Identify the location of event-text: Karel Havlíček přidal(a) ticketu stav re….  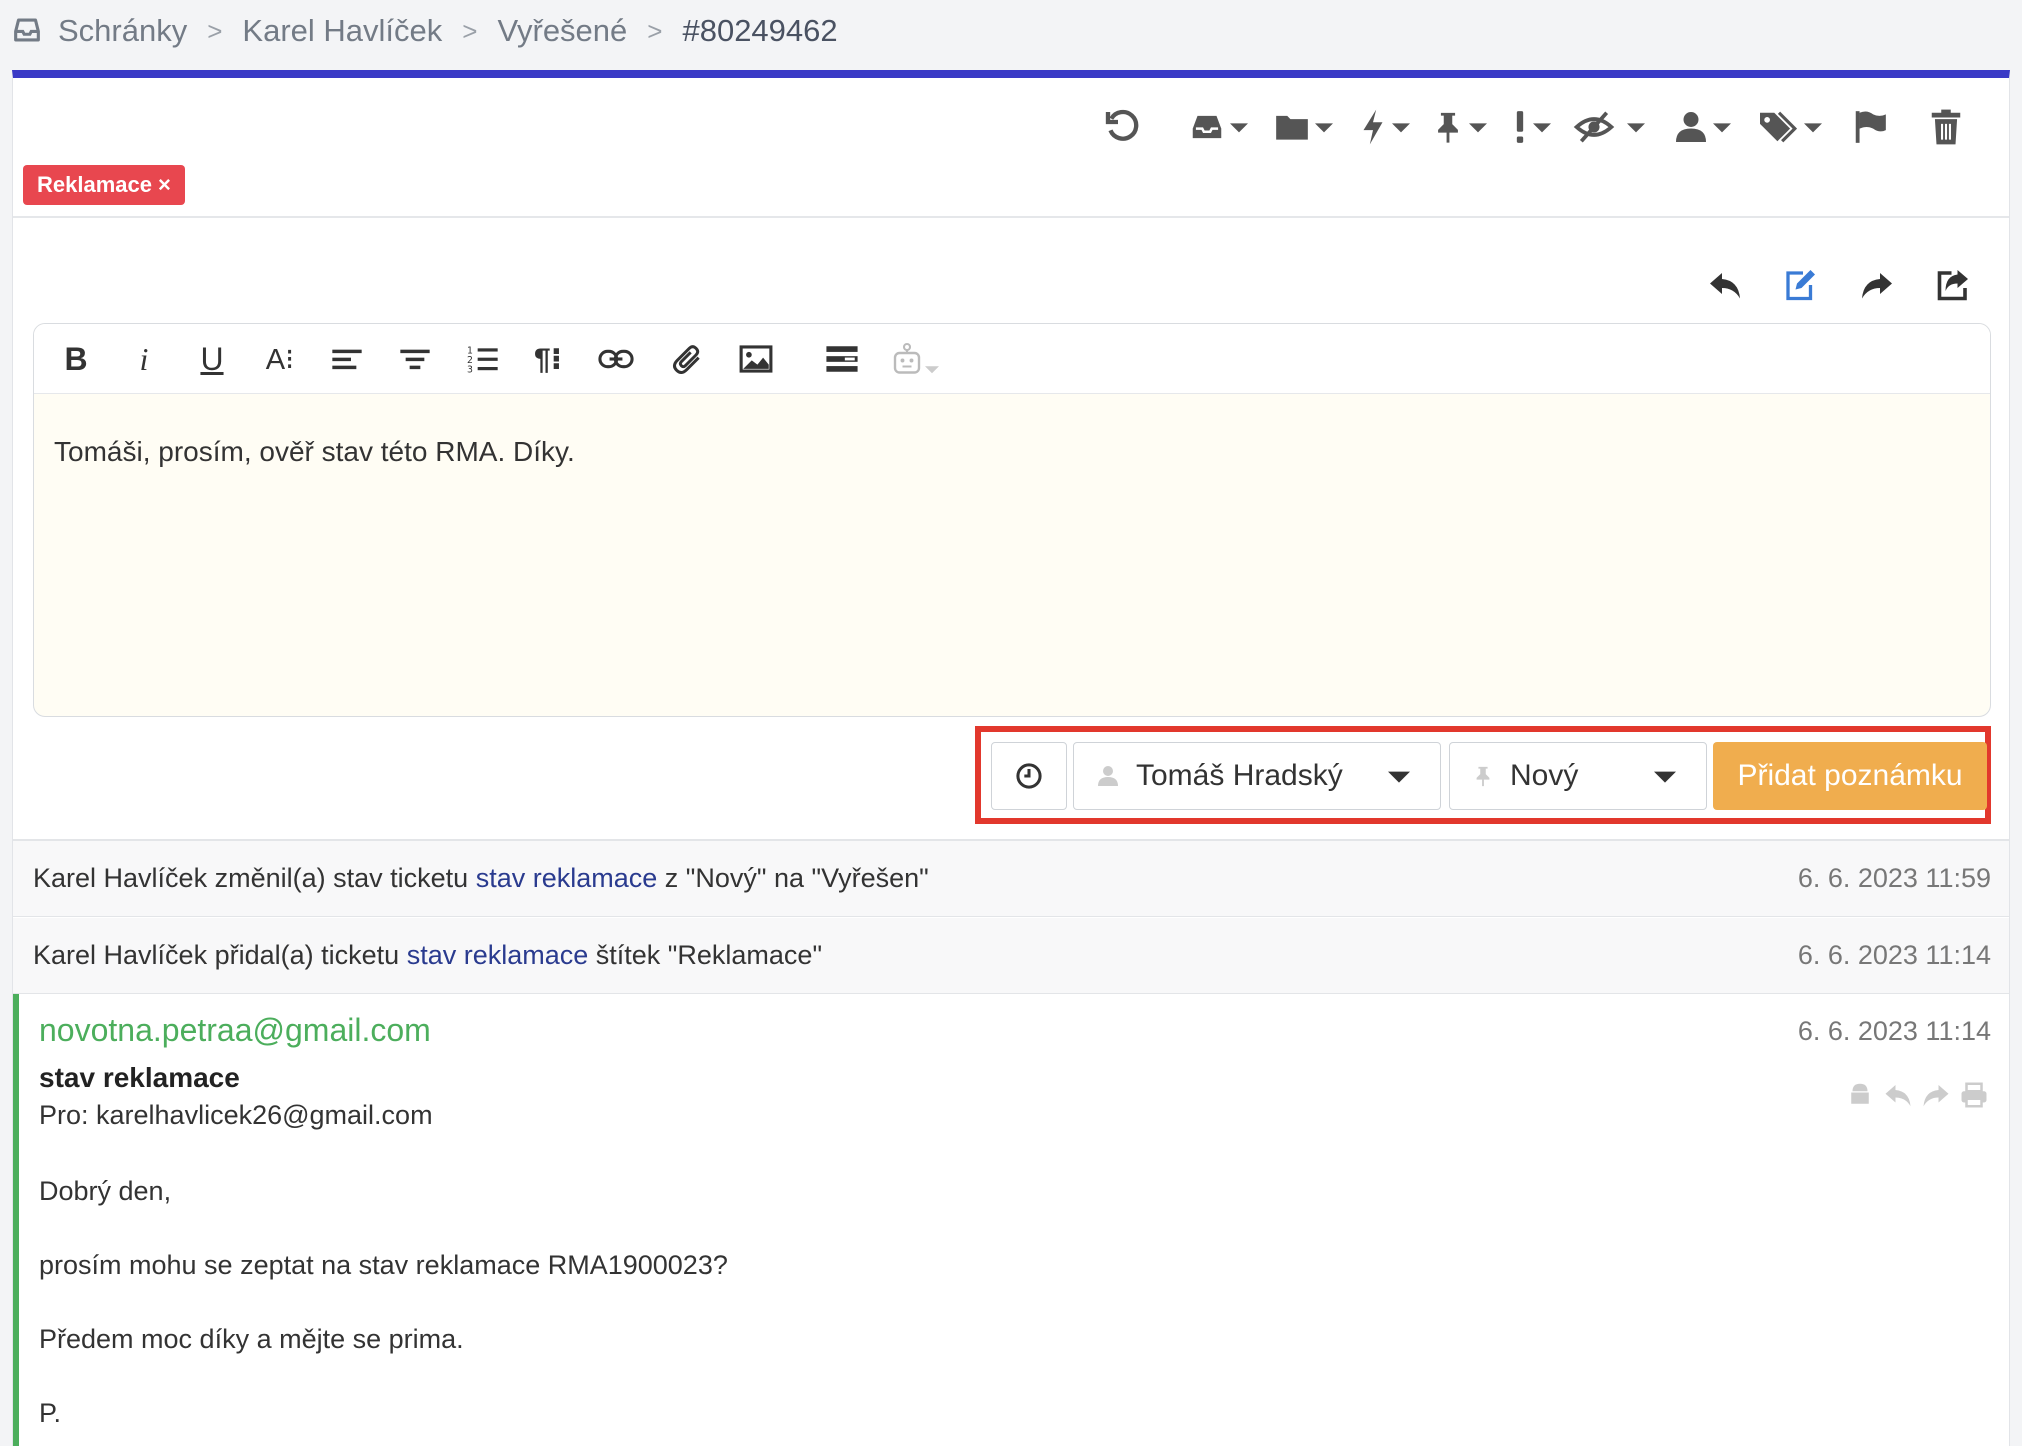
(428, 955).